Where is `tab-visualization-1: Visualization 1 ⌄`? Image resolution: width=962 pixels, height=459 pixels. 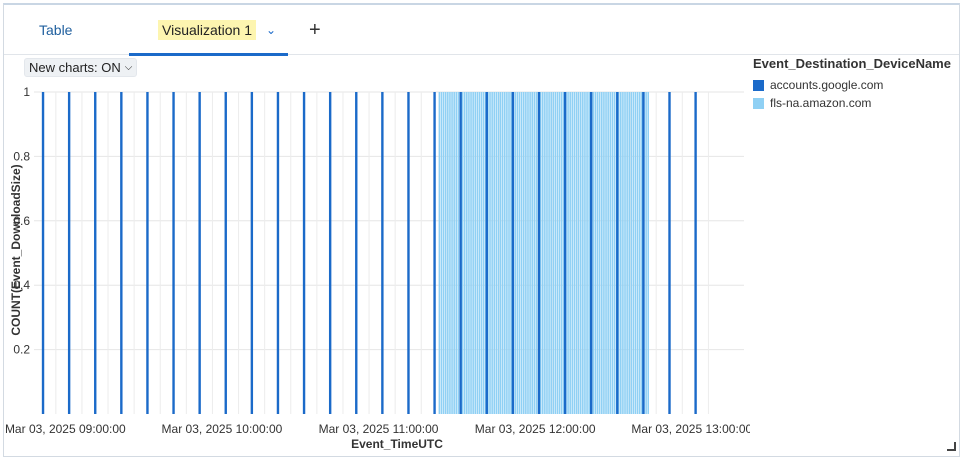
tab-visualization-1: Visualization 1 ⌄ is located at coordinates (208, 30).